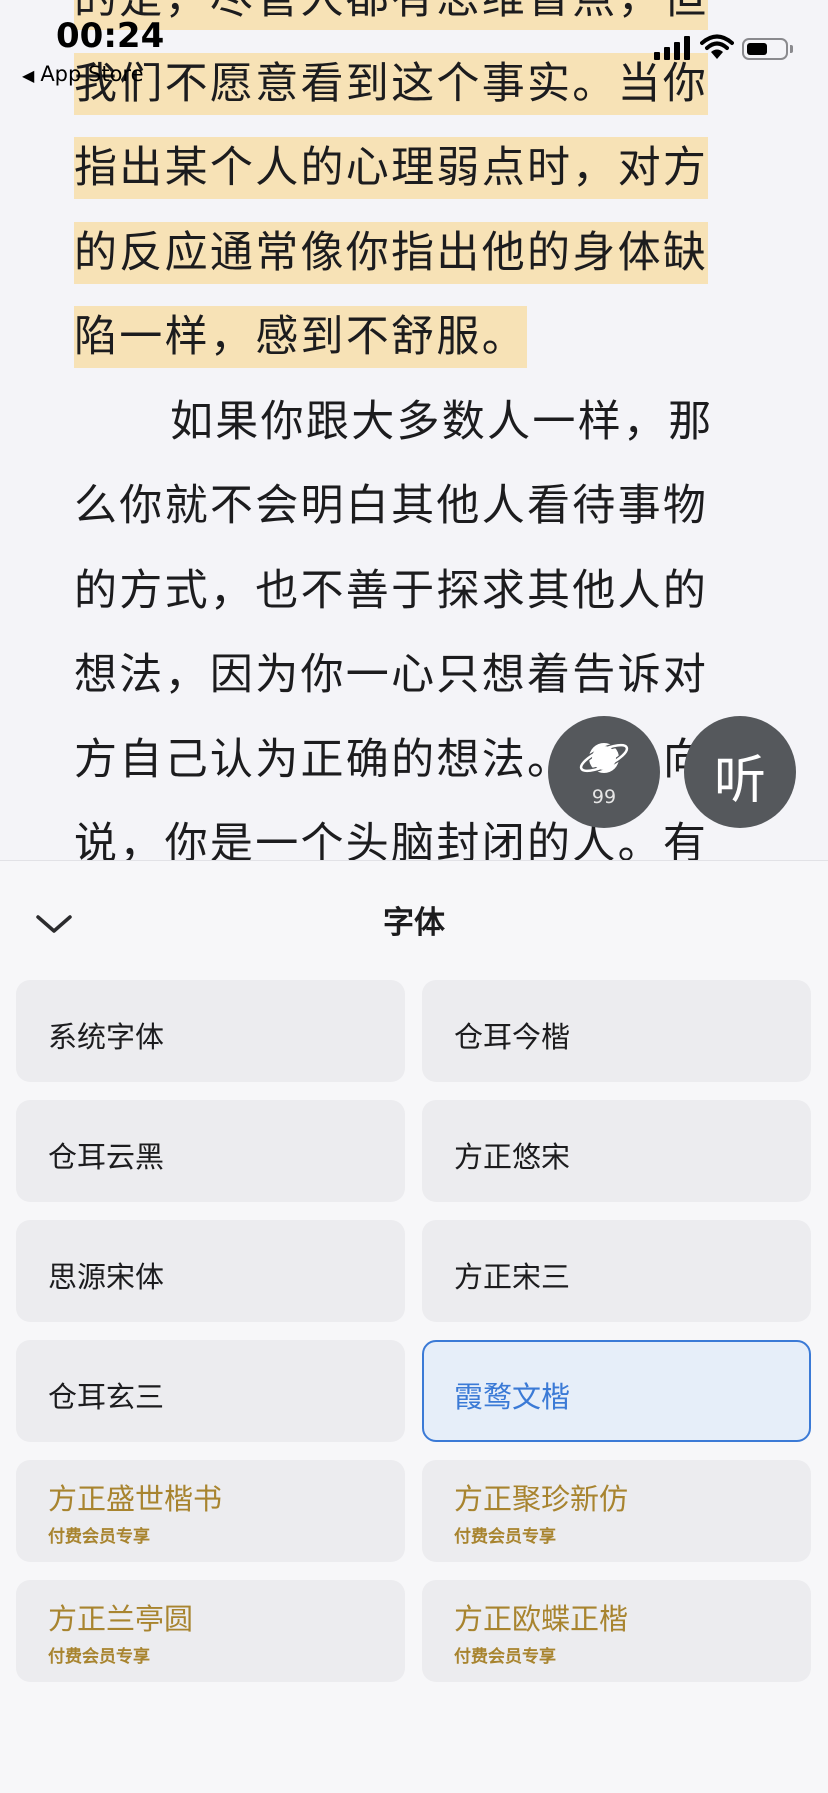 This screenshot has height=1793, width=828. What do you see at coordinates (739, 781) in the screenshot?
I see `listen-label: 听` at bounding box center [739, 781].